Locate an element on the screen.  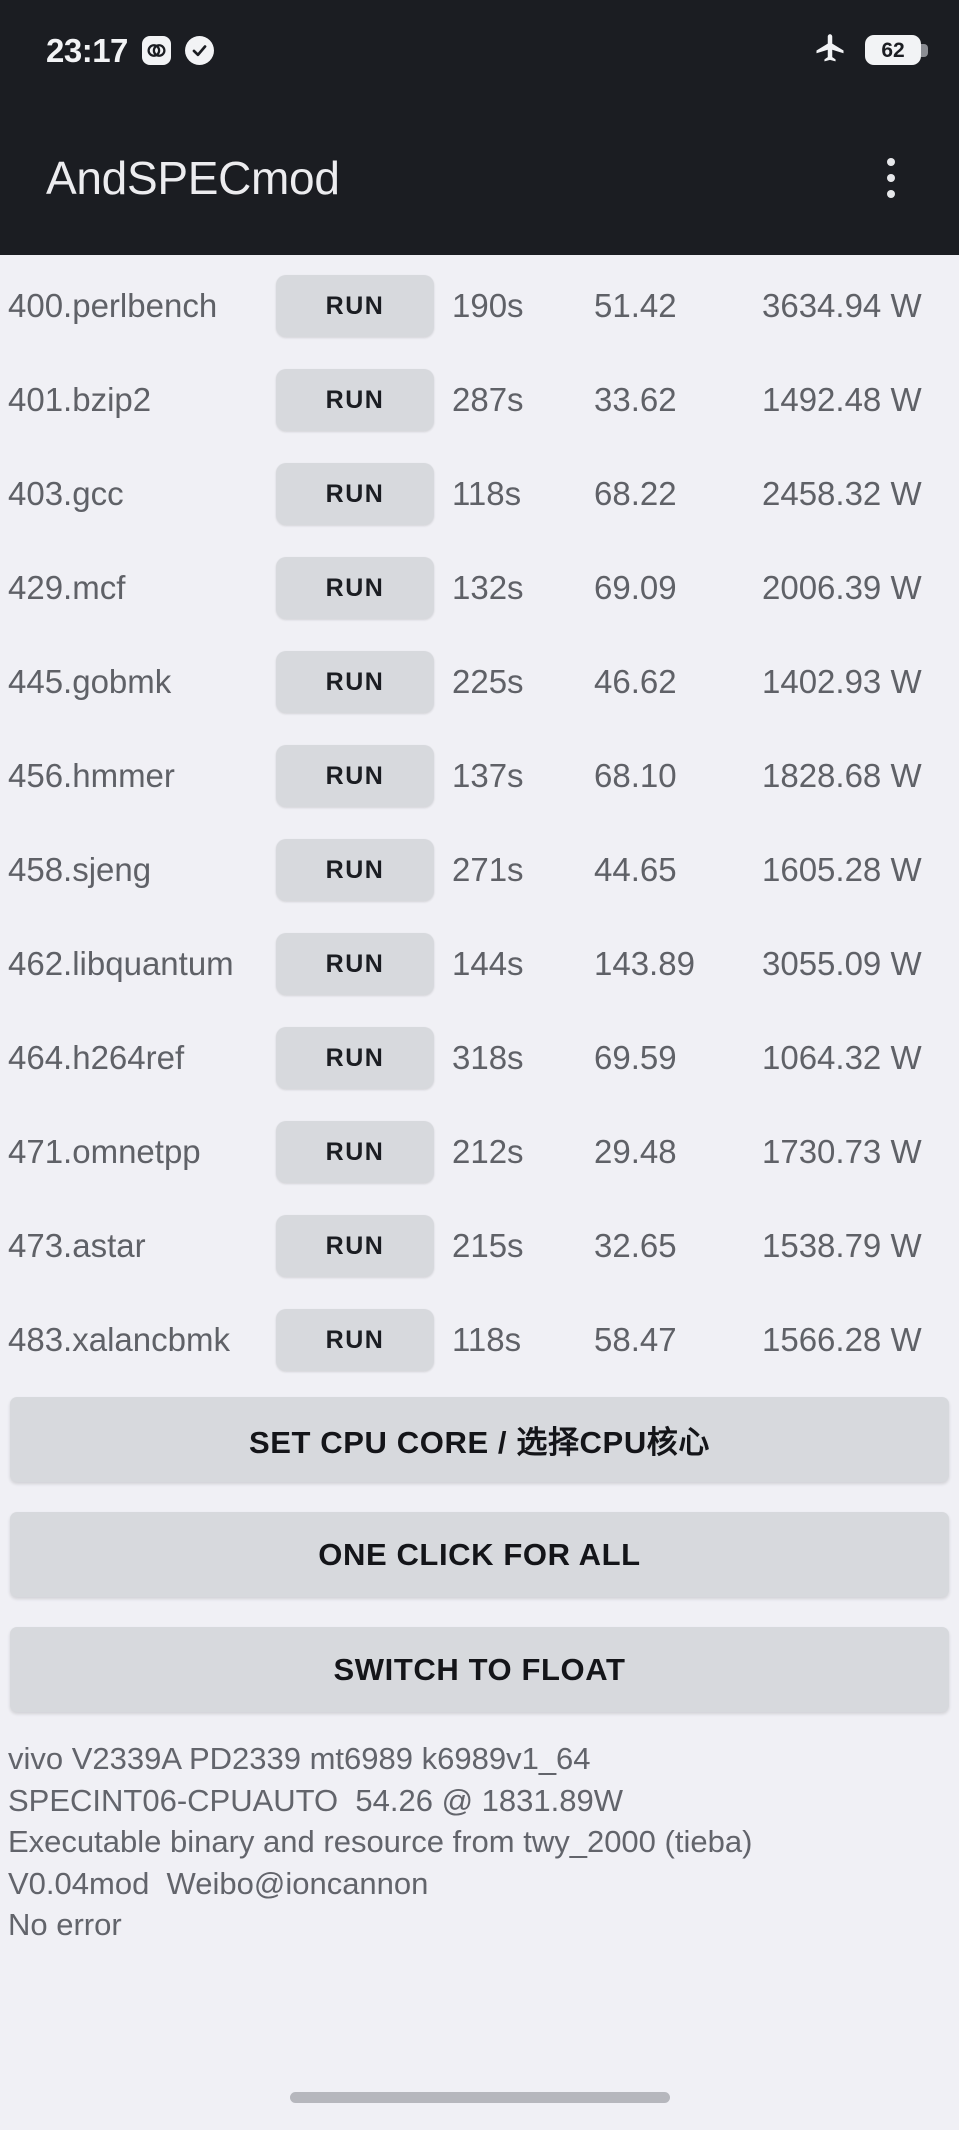
app-bar: AndSPECmod is located at coordinates (479, 177).